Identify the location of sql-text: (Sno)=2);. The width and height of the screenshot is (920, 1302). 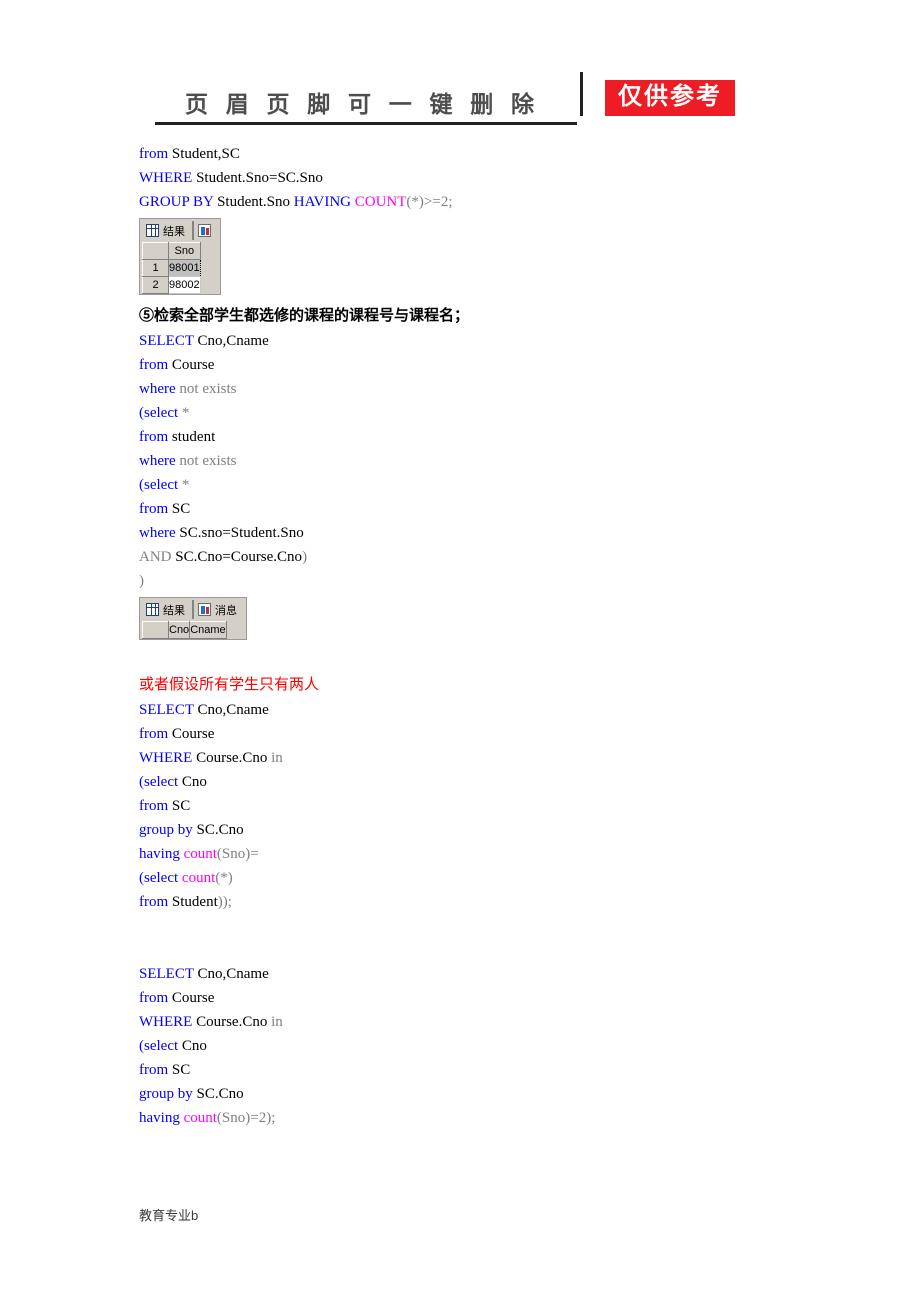
(246, 1118).